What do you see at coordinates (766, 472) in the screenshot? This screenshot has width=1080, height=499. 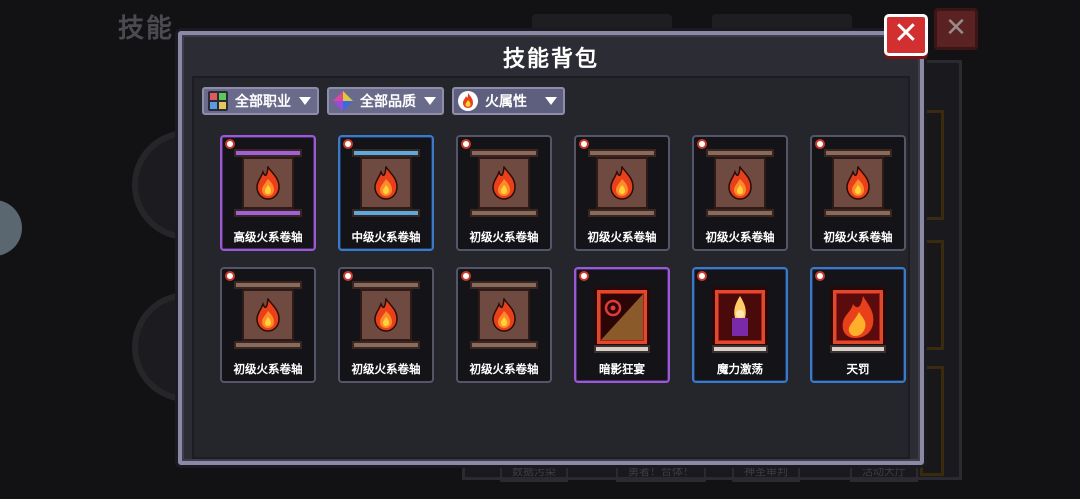 I see `background-tab: 神圣审判` at bounding box center [766, 472].